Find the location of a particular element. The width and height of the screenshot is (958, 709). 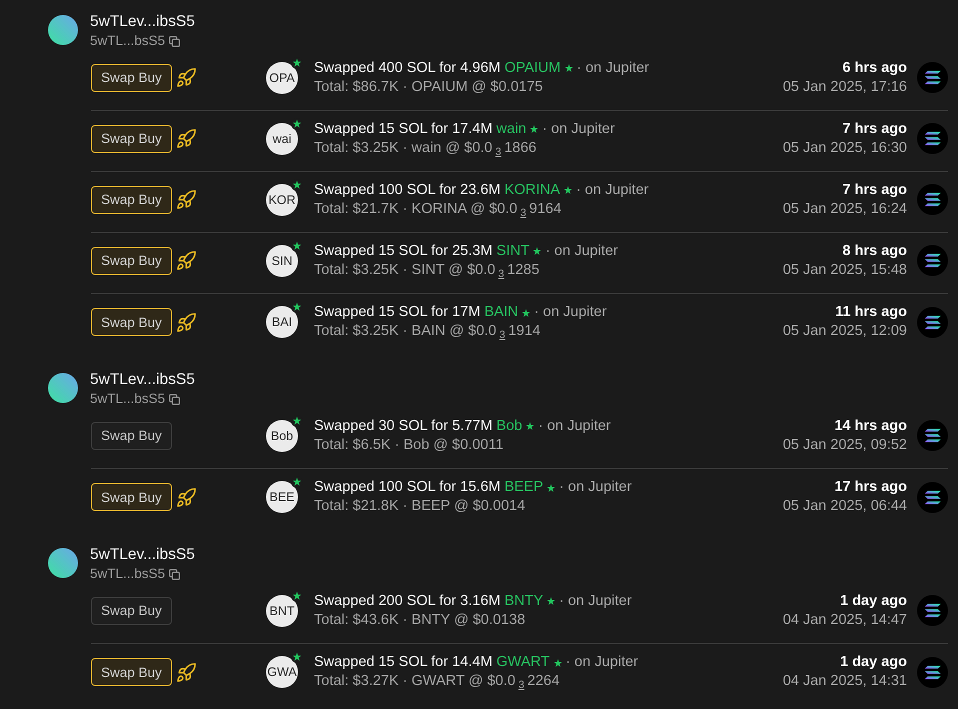

token-link: BAIN is located at coordinates (501, 312).